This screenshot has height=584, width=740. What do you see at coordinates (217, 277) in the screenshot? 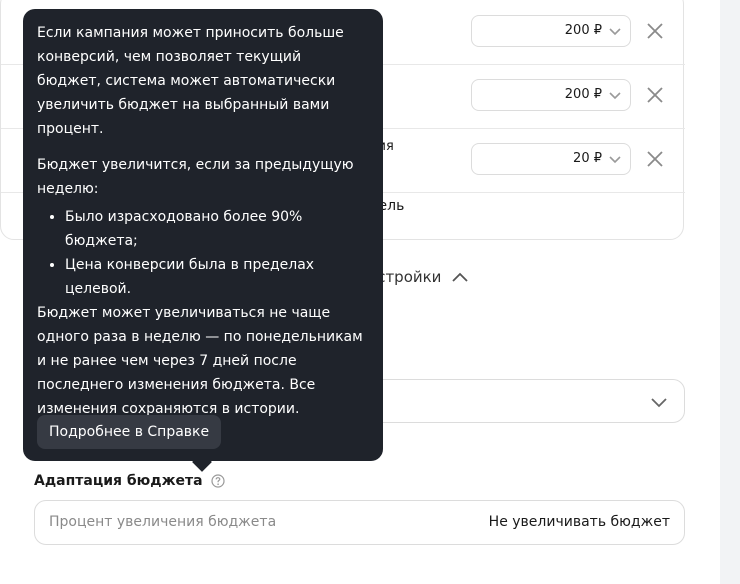
I see `tooltip-bullet: Цена конверсии была в пределах целевой.` at bounding box center [217, 277].